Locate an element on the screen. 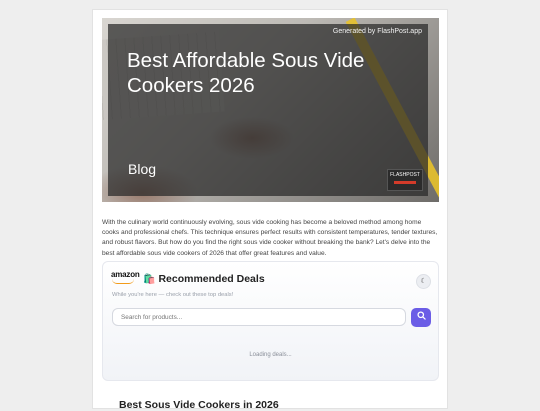 The image size is (540, 411). search-button is located at coordinates (421, 317).